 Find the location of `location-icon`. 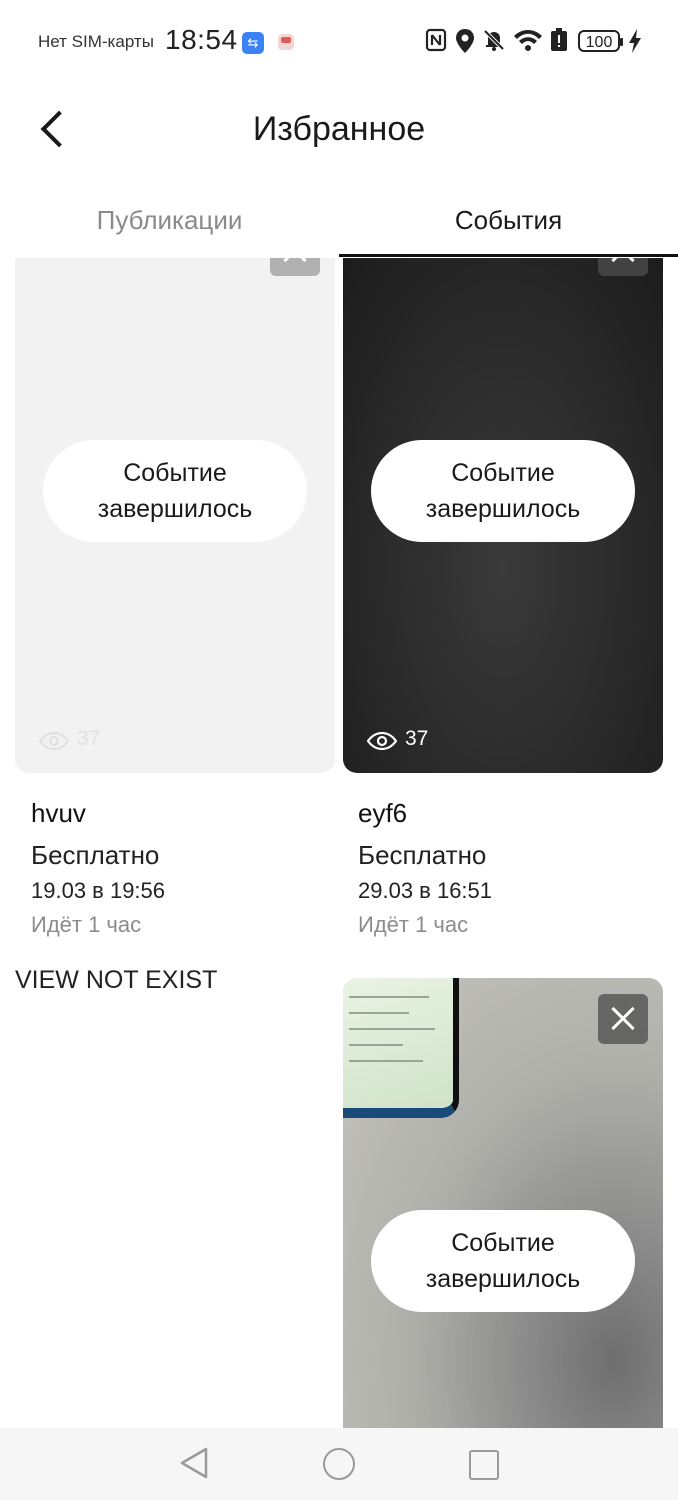

location-icon is located at coordinates (465, 42).